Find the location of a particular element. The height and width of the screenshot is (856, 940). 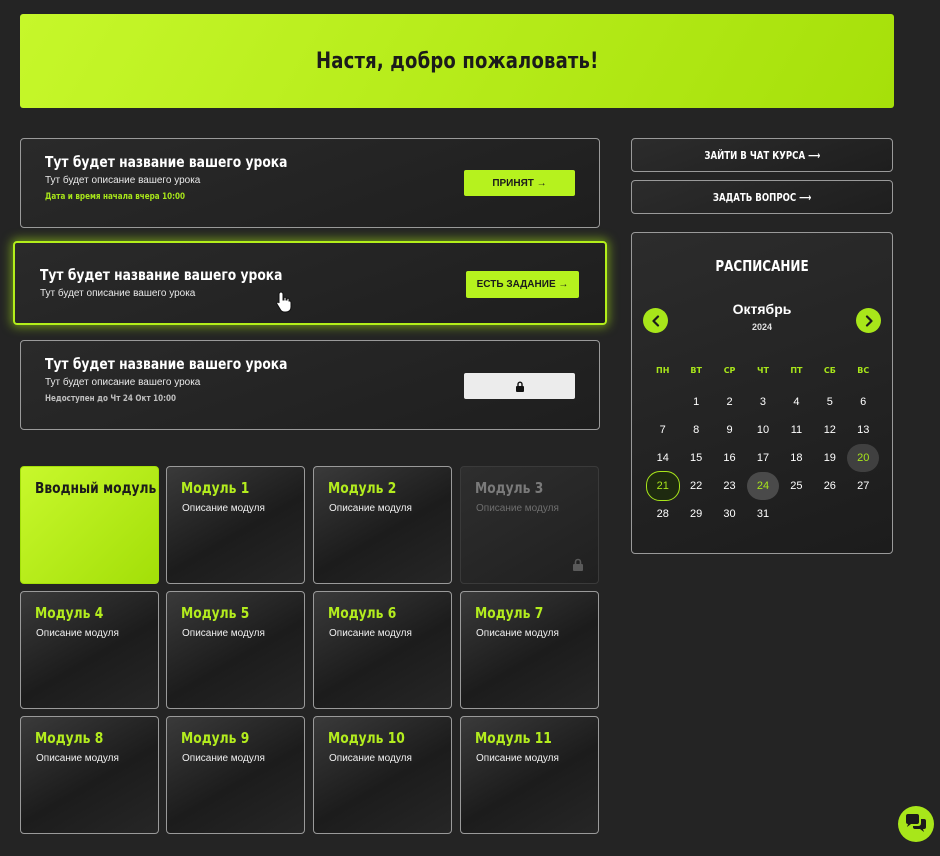

module-title: Модуль 2 is located at coordinates (362, 488).